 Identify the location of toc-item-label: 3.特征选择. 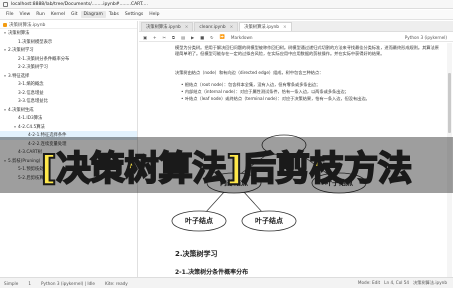
(19, 76).